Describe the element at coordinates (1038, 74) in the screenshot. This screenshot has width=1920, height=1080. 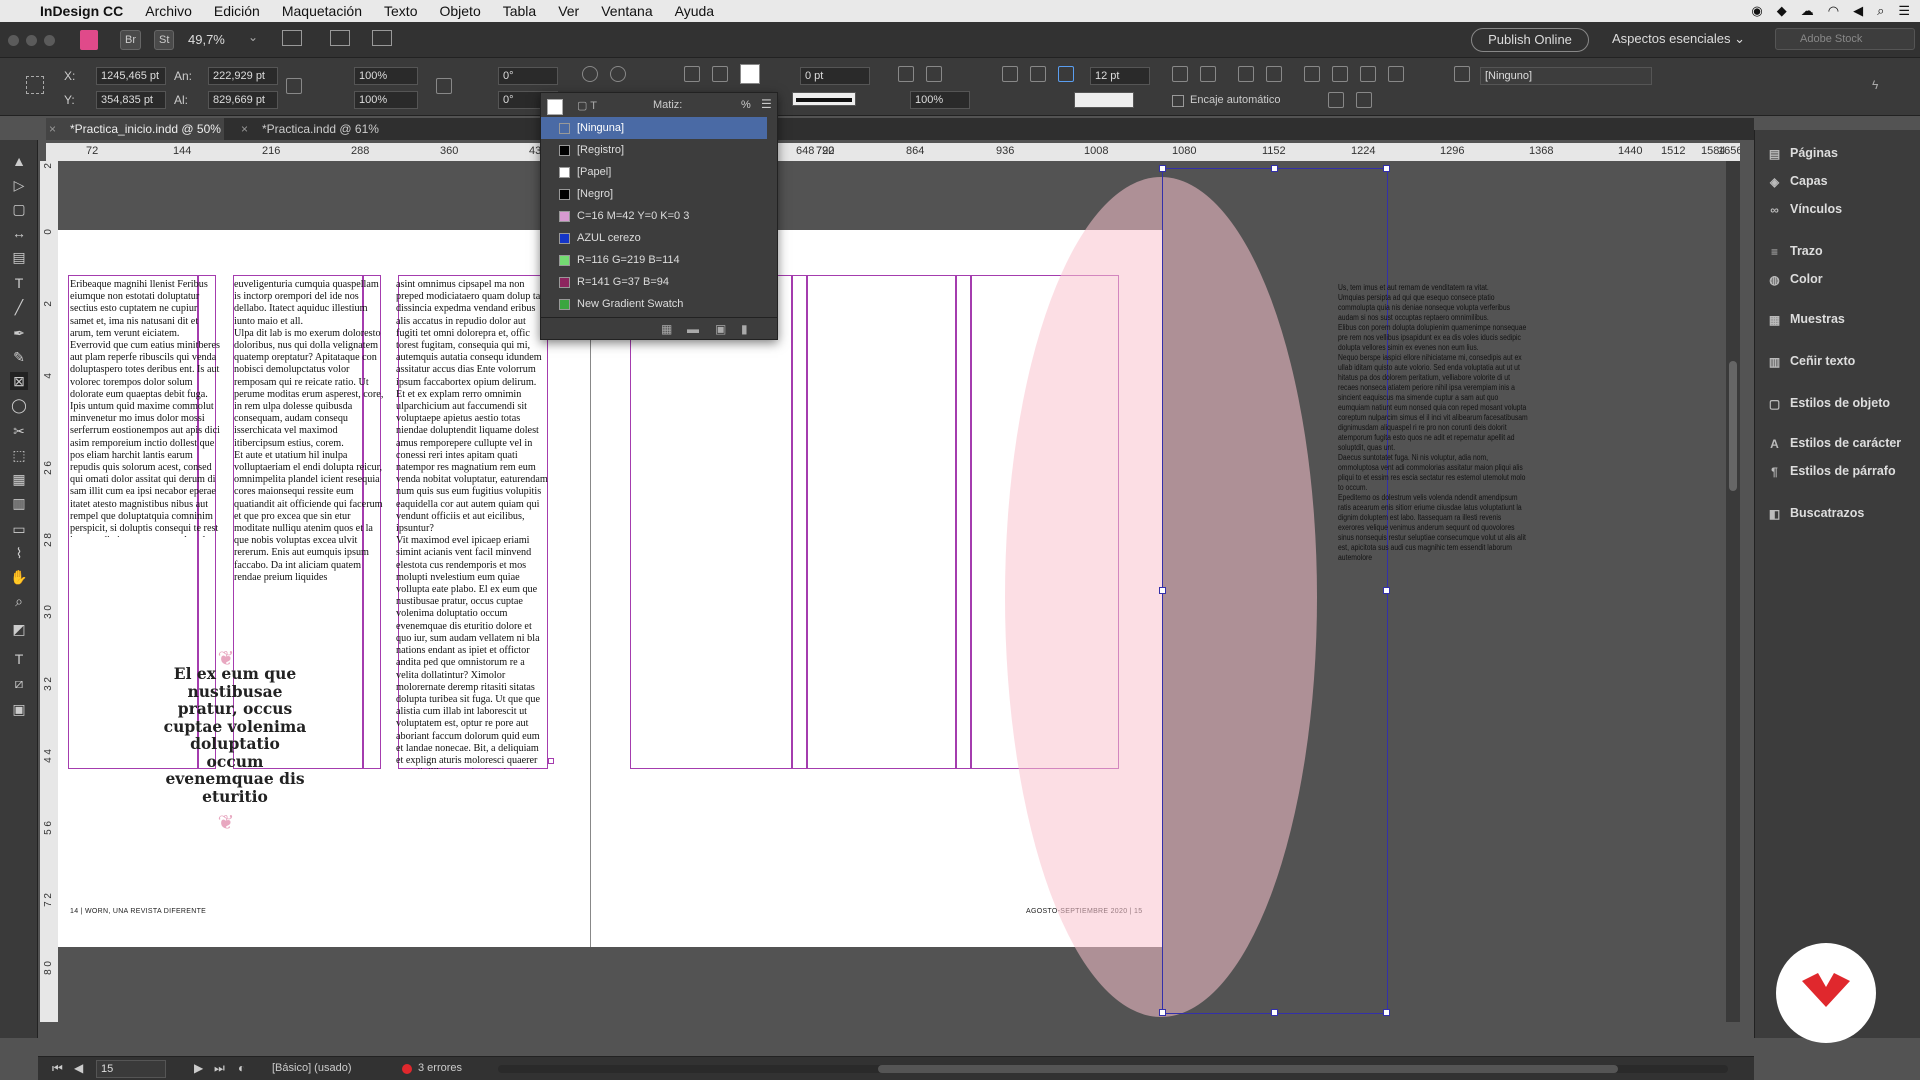
I see `columns-icon` at that location.